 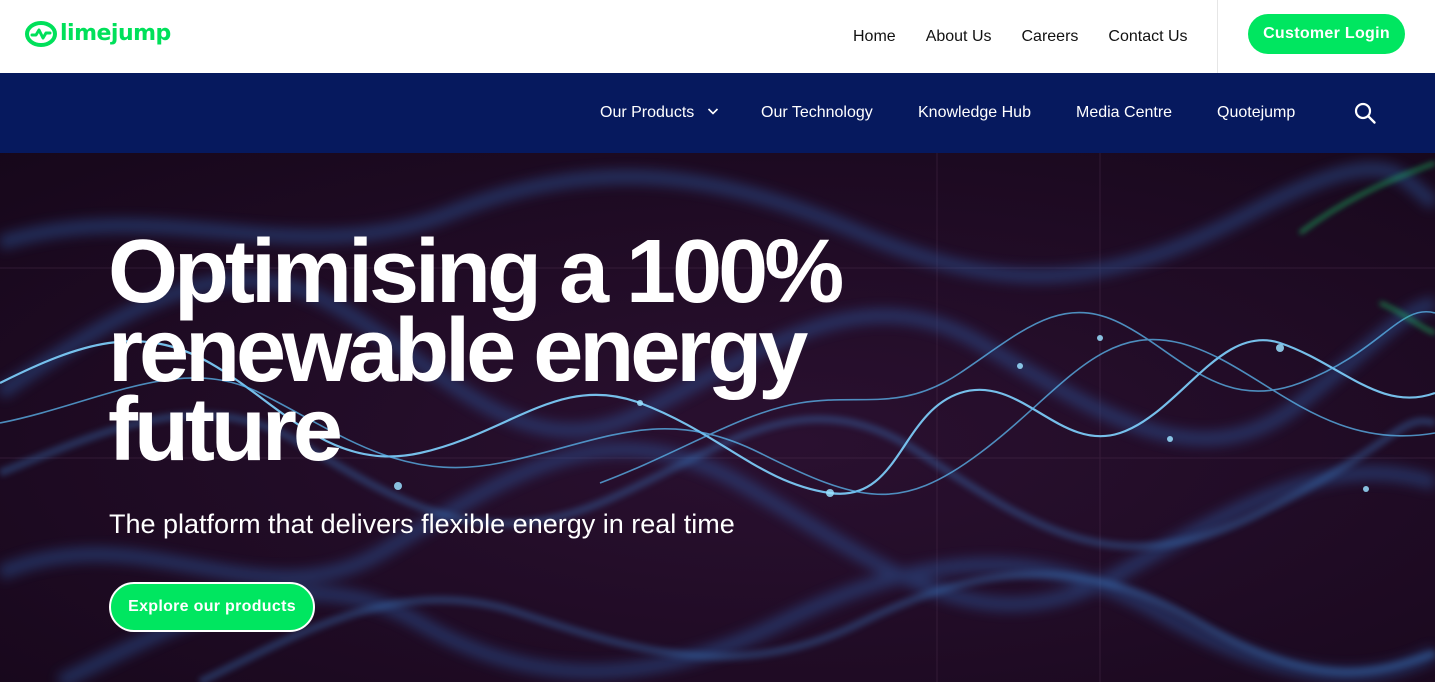 What do you see at coordinates (817, 113) in the screenshot?
I see `nav-item-our-technology: Our Technology` at bounding box center [817, 113].